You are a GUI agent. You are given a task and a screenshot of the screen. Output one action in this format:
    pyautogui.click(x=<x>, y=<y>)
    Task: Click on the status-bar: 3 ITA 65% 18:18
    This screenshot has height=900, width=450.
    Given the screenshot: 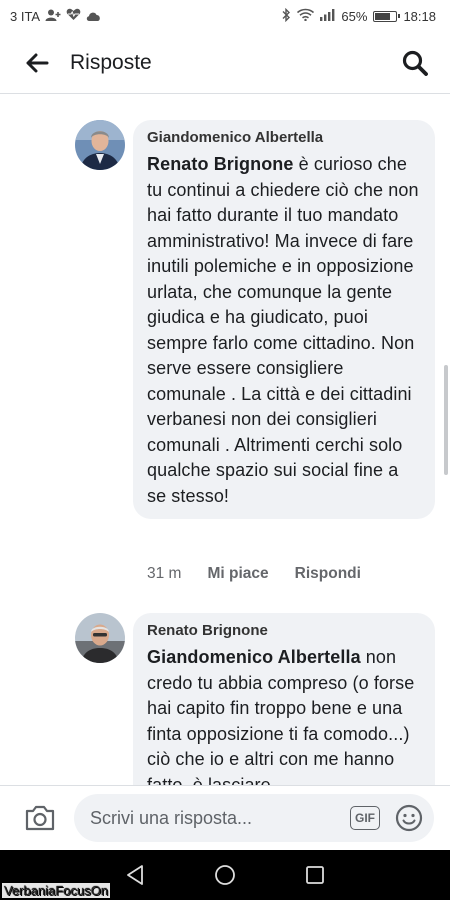 What is the action you would take?
    pyautogui.click(x=225, y=16)
    